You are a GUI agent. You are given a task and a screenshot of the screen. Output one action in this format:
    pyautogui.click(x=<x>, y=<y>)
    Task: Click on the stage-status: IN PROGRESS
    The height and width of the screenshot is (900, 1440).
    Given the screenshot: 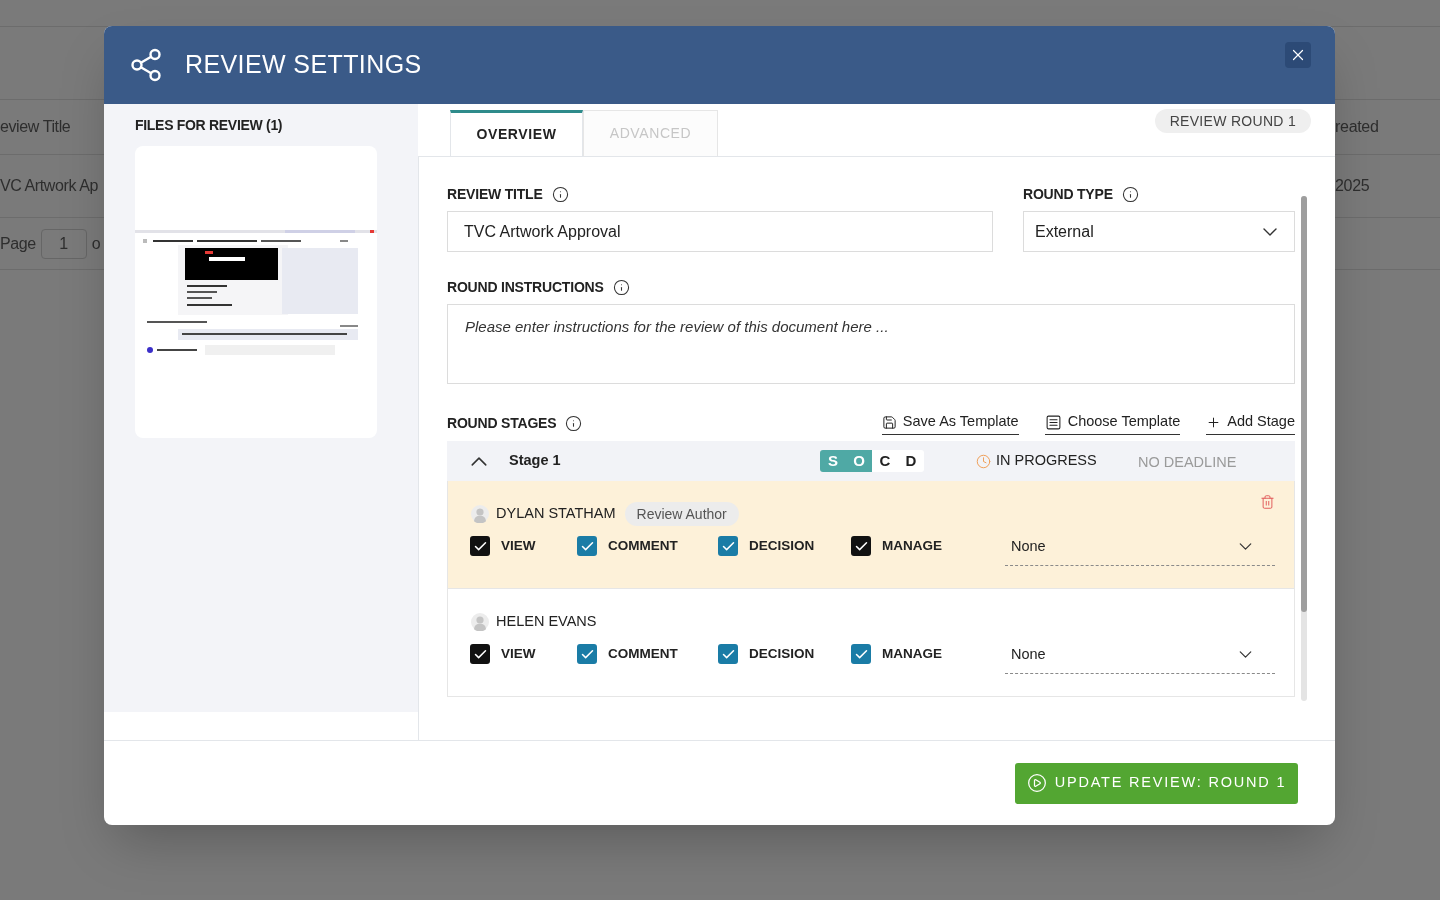 What is the action you would take?
    pyautogui.click(x=1047, y=461)
    